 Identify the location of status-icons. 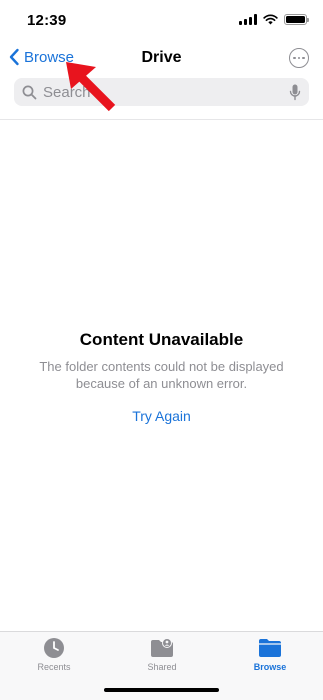
(274, 19).